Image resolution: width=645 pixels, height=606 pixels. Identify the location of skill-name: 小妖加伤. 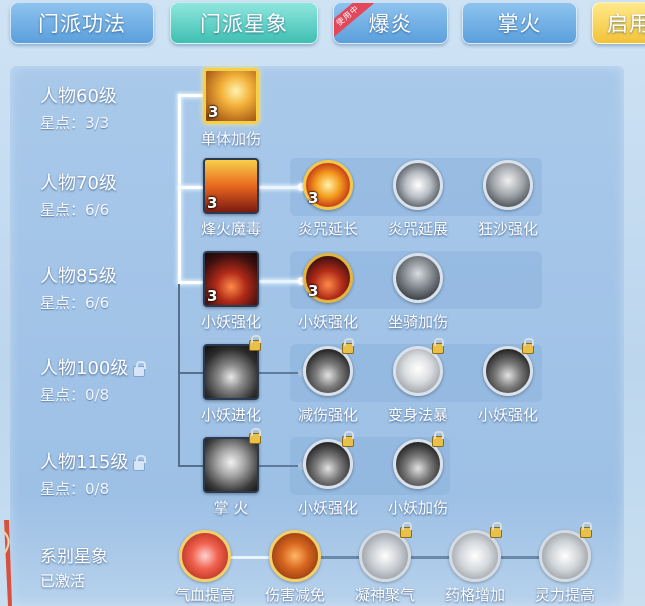
(417, 508).